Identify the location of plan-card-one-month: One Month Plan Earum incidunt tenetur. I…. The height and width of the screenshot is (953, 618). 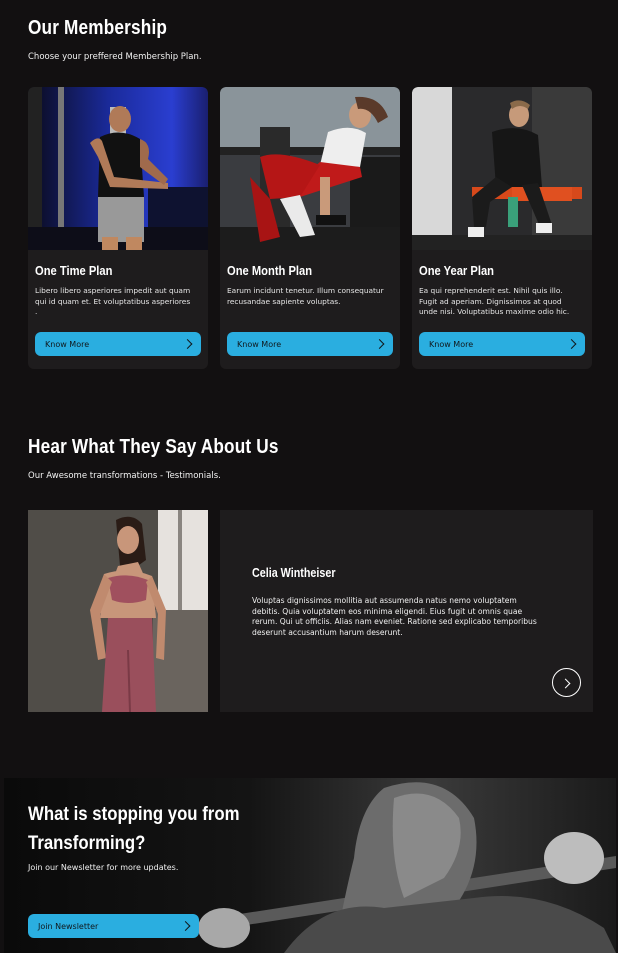
(310, 228).